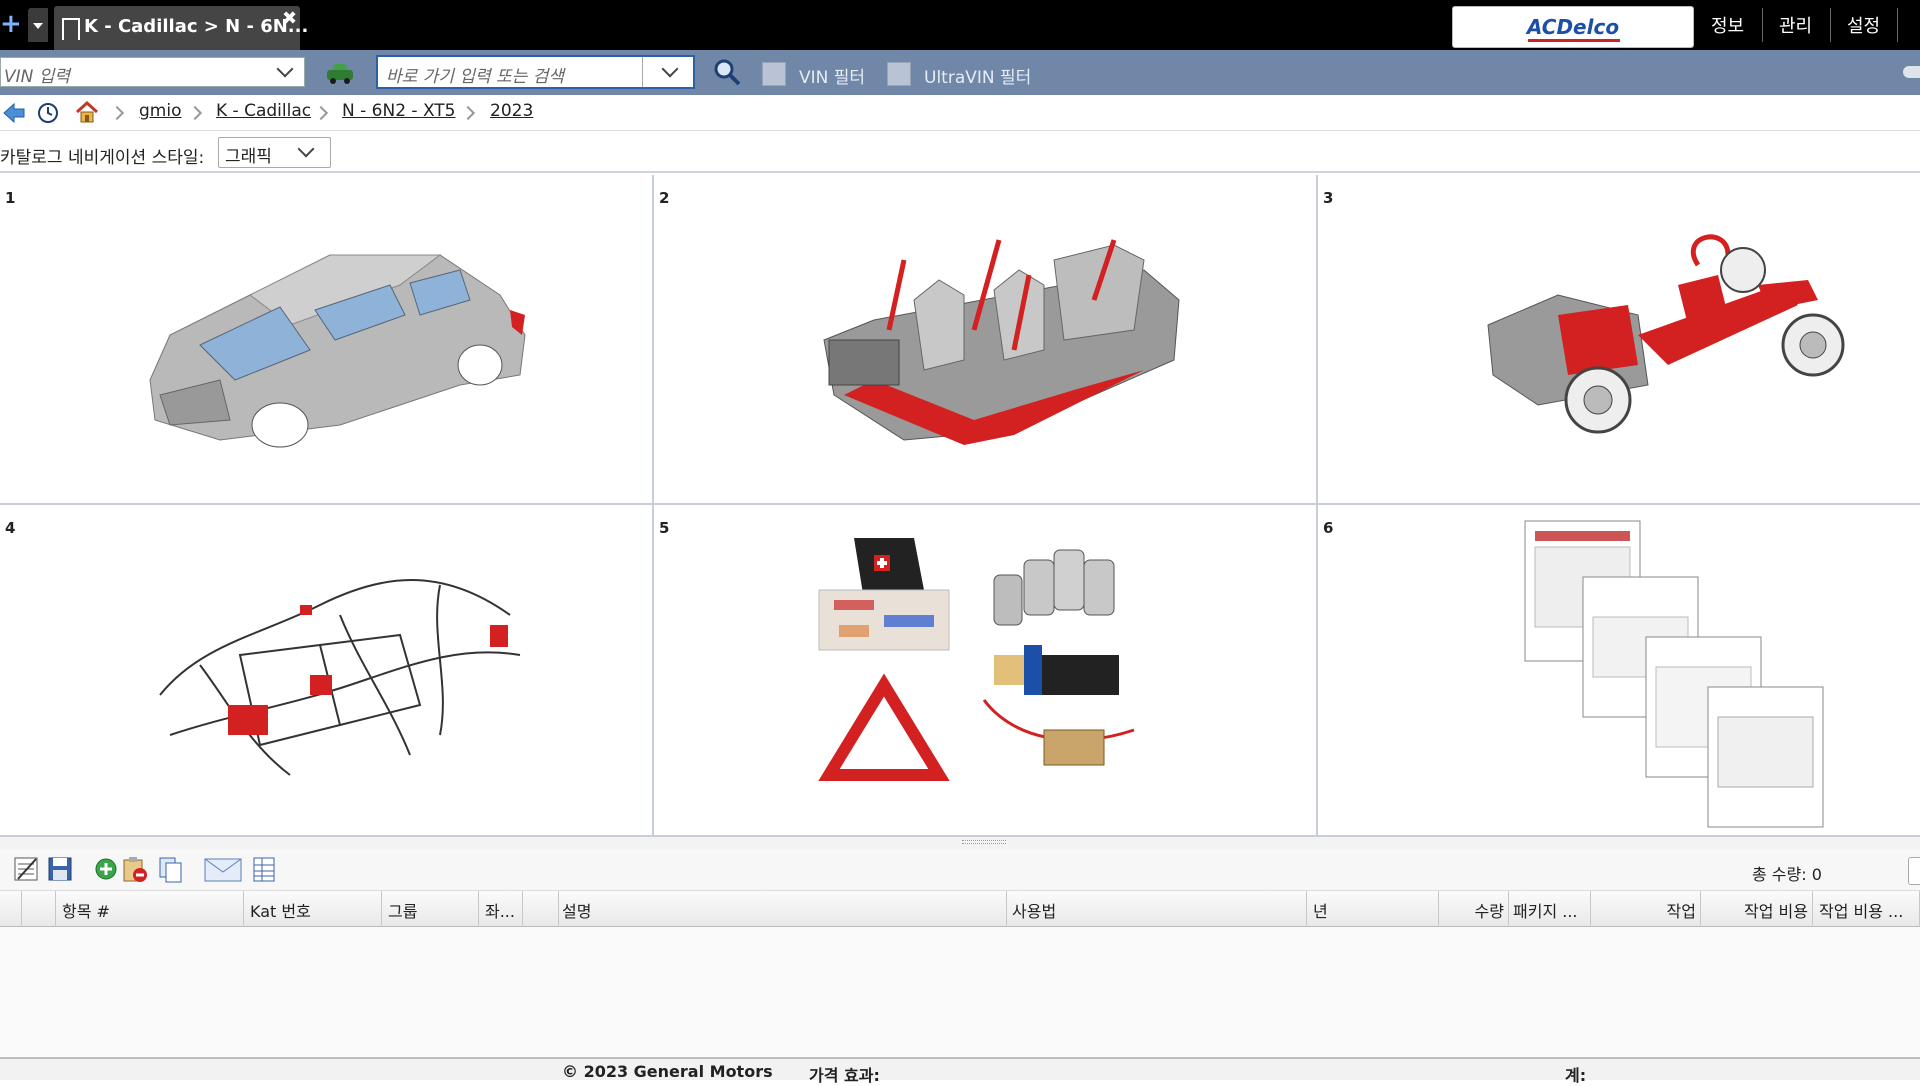 Image resolution: width=1920 pixels, height=1086 pixels. Describe the element at coordinates (87, 112) in the screenshot. I see `home-icon` at that location.